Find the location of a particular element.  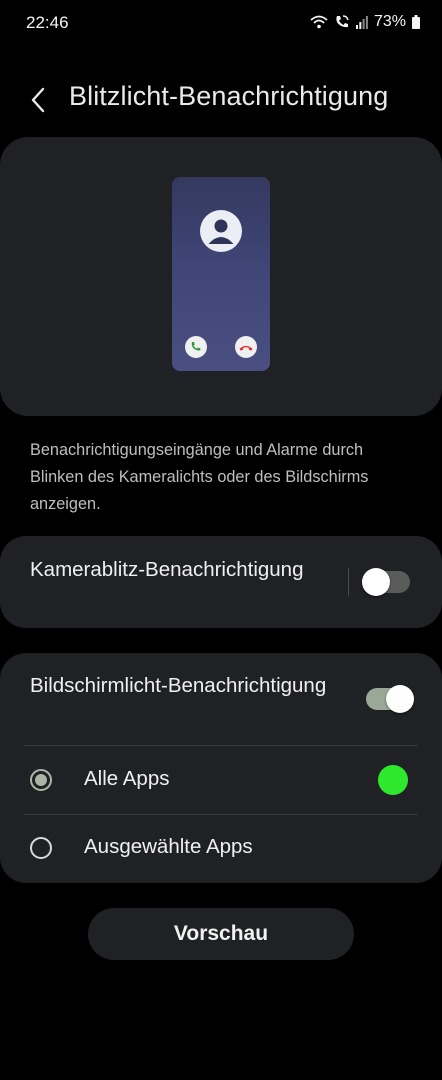

status-time: 22:46 is located at coordinates (47, 22).